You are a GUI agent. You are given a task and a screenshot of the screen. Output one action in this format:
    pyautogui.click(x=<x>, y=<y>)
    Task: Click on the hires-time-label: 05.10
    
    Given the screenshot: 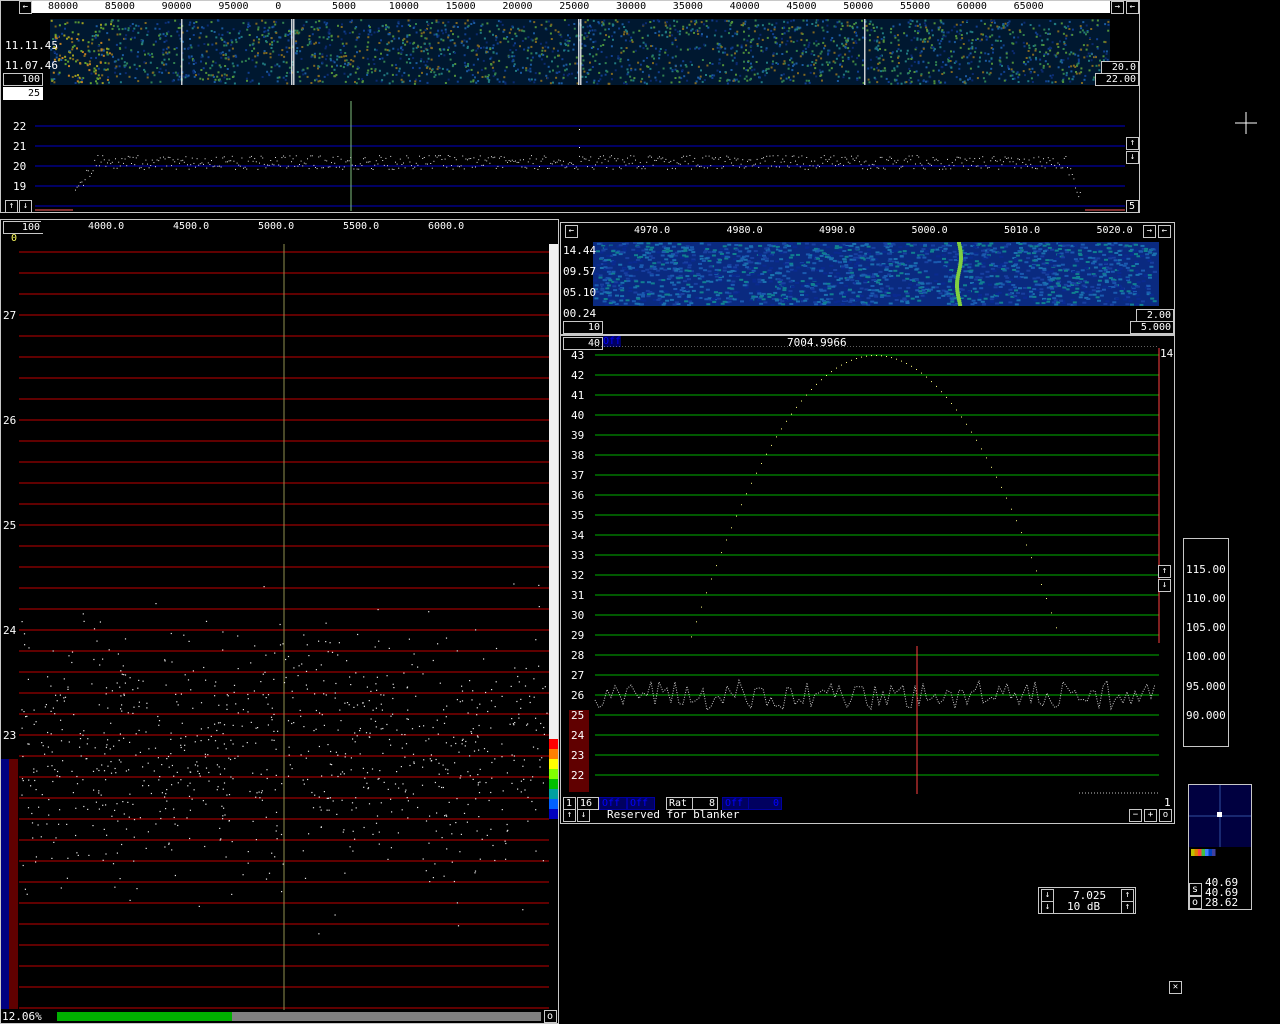 What is the action you would take?
    pyautogui.click(x=580, y=292)
    